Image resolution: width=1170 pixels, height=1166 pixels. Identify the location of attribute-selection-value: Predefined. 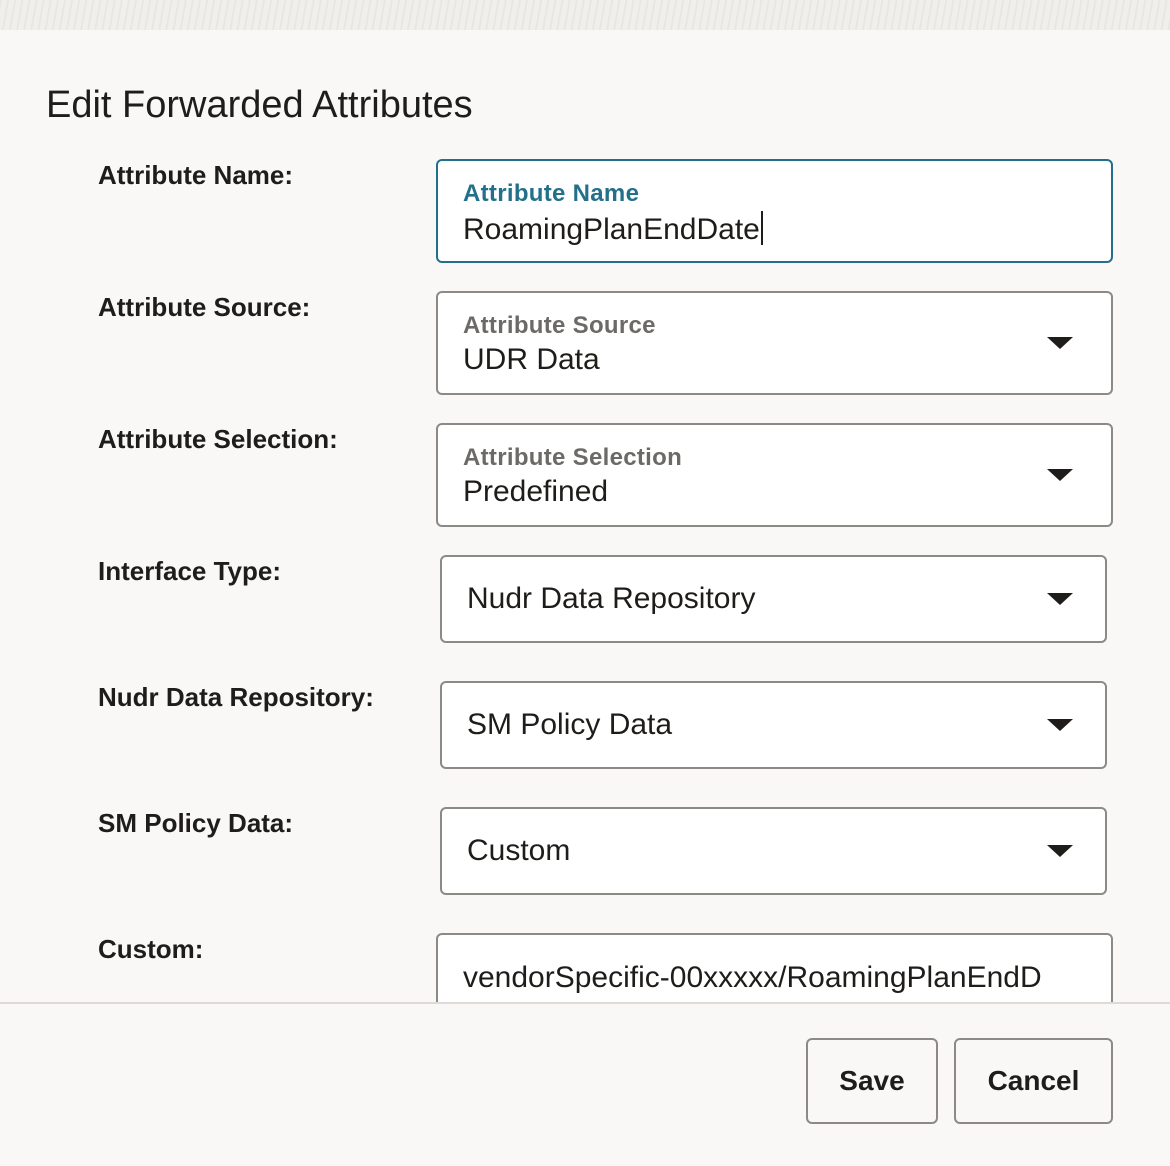
(536, 491).